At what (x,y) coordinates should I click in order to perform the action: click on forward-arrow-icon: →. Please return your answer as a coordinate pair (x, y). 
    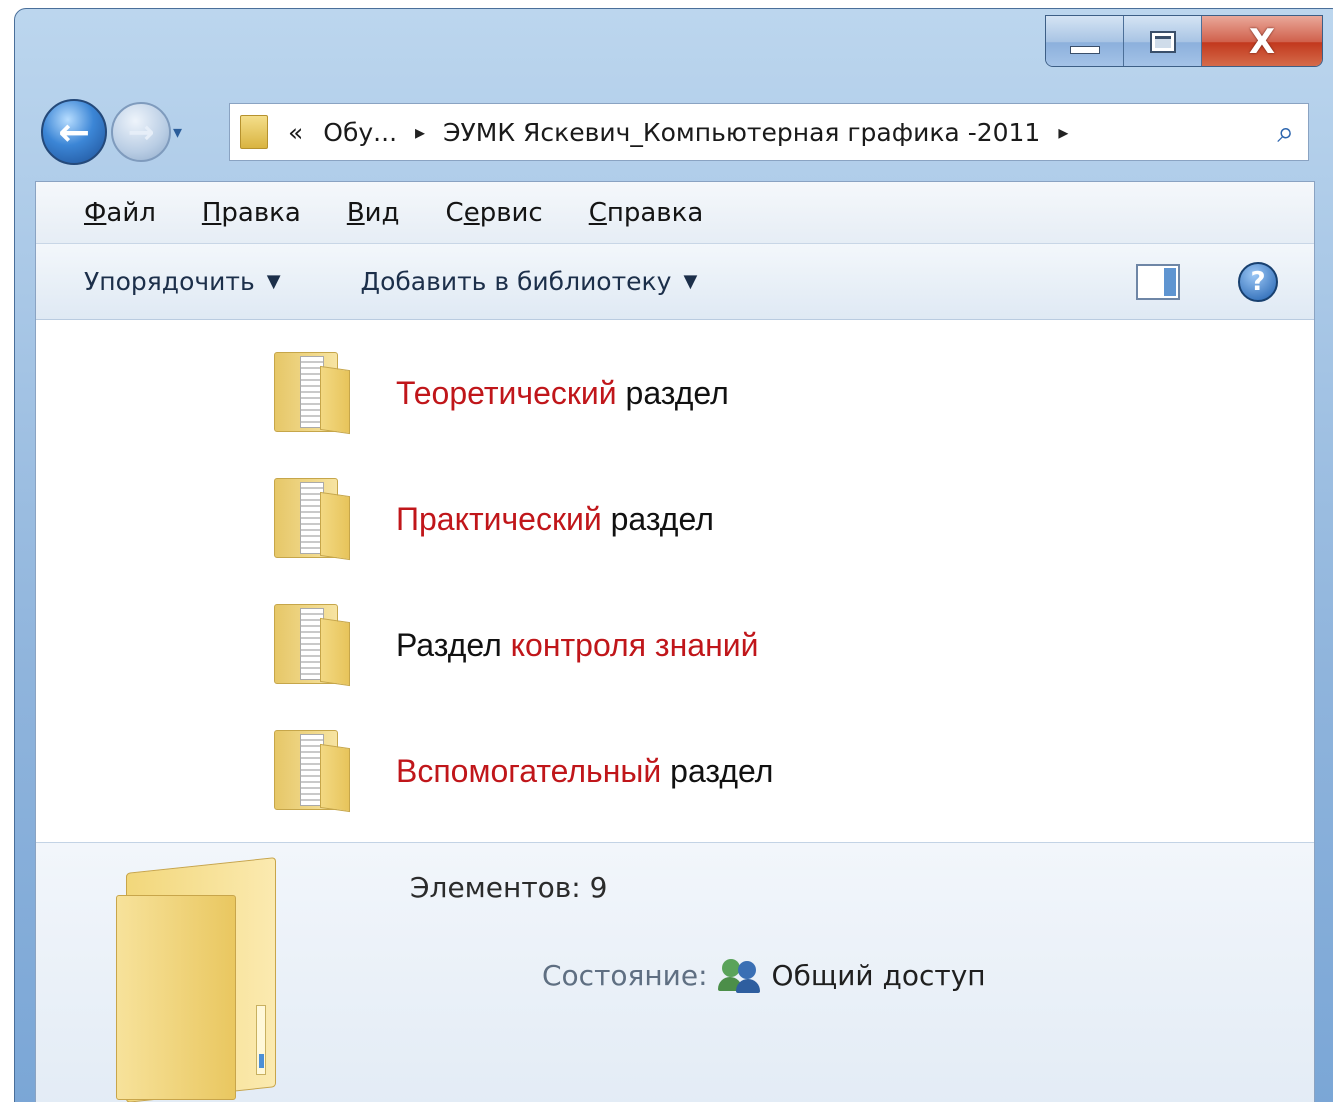
    Looking at the image, I should click on (141, 132).